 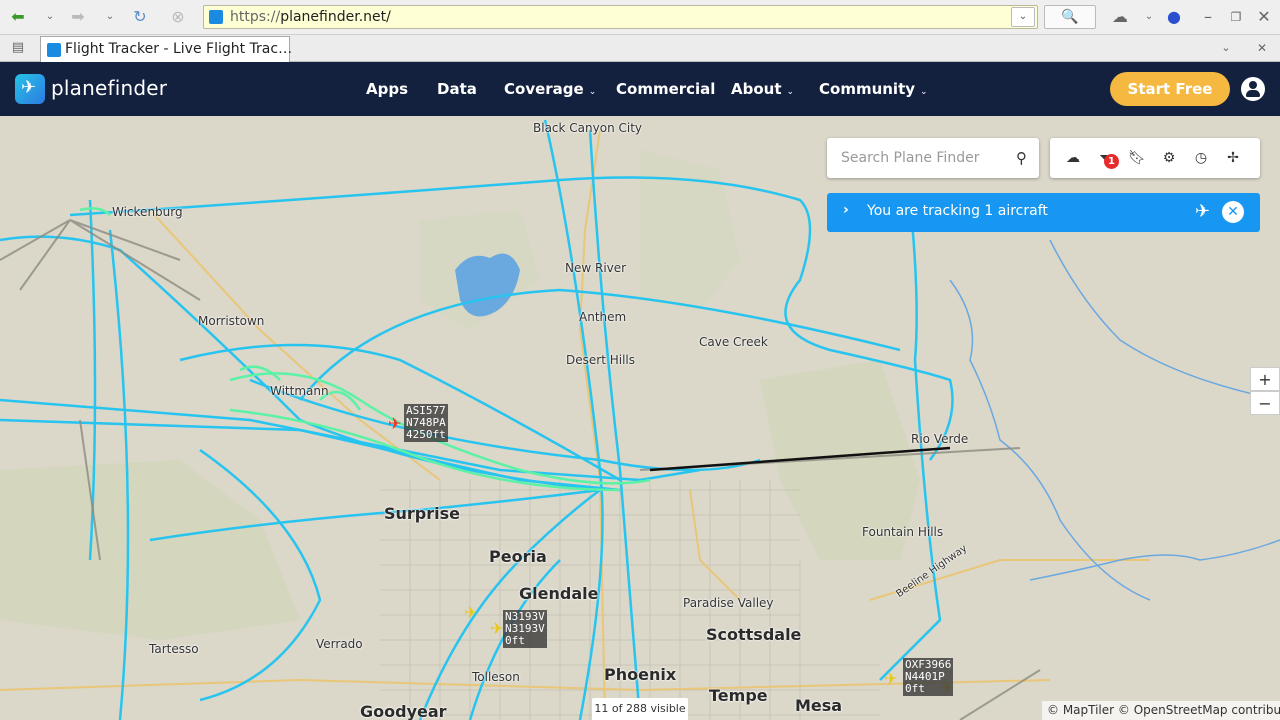 I want to click on place-label: Phoenix, so click(x=640, y=674).